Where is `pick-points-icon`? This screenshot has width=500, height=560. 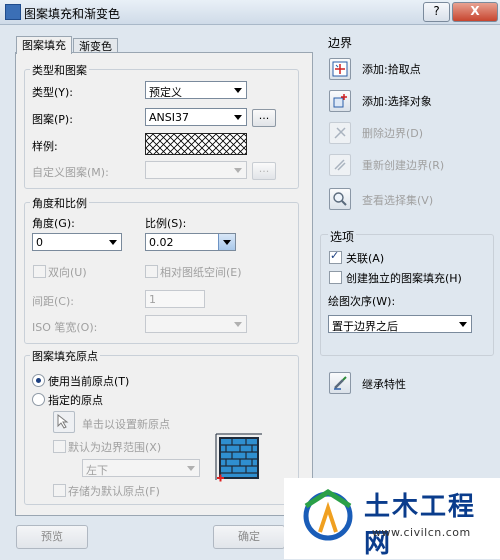
pick-points-icon is located at coordinates (340, 69).